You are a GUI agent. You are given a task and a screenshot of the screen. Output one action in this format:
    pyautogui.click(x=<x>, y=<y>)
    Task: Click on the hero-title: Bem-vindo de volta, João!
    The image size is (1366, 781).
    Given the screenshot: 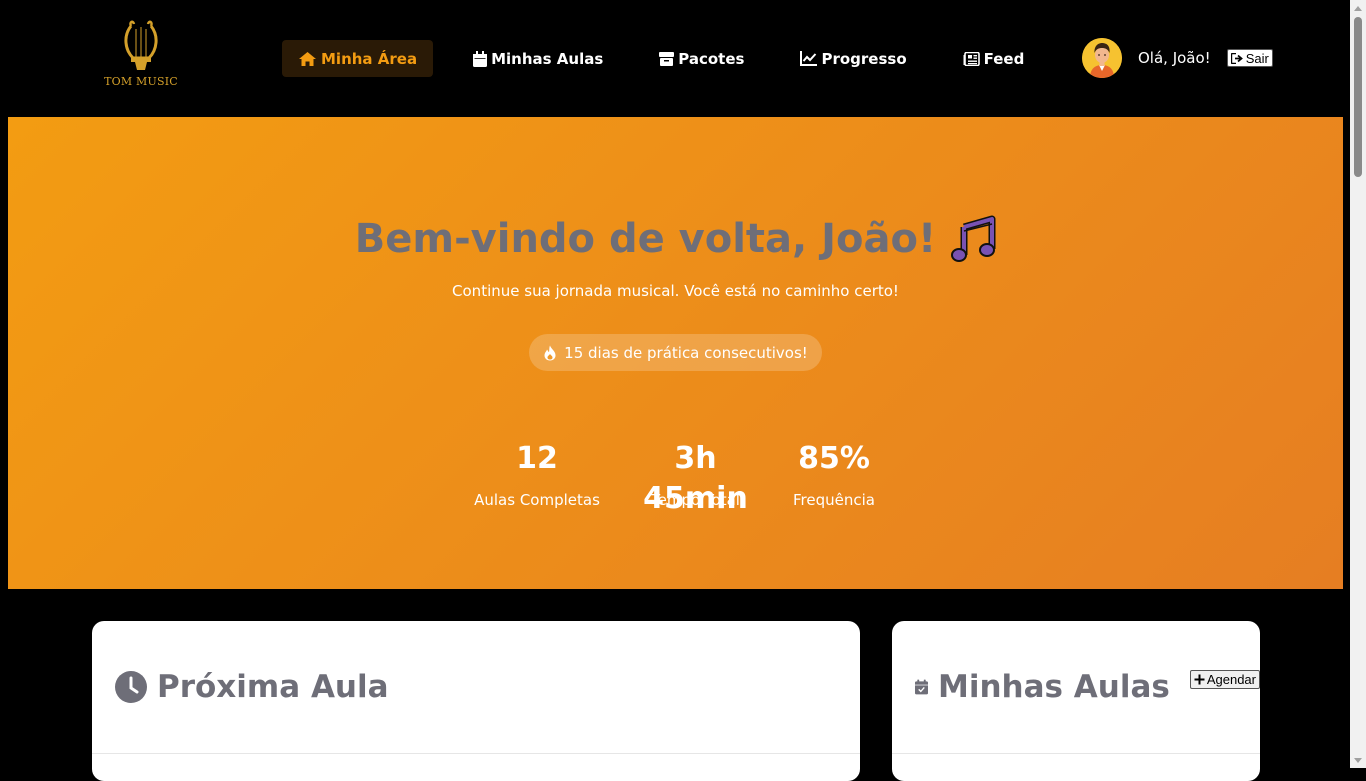 What is the action you would take?
    pyautogui.click(x=675, y=239)
    